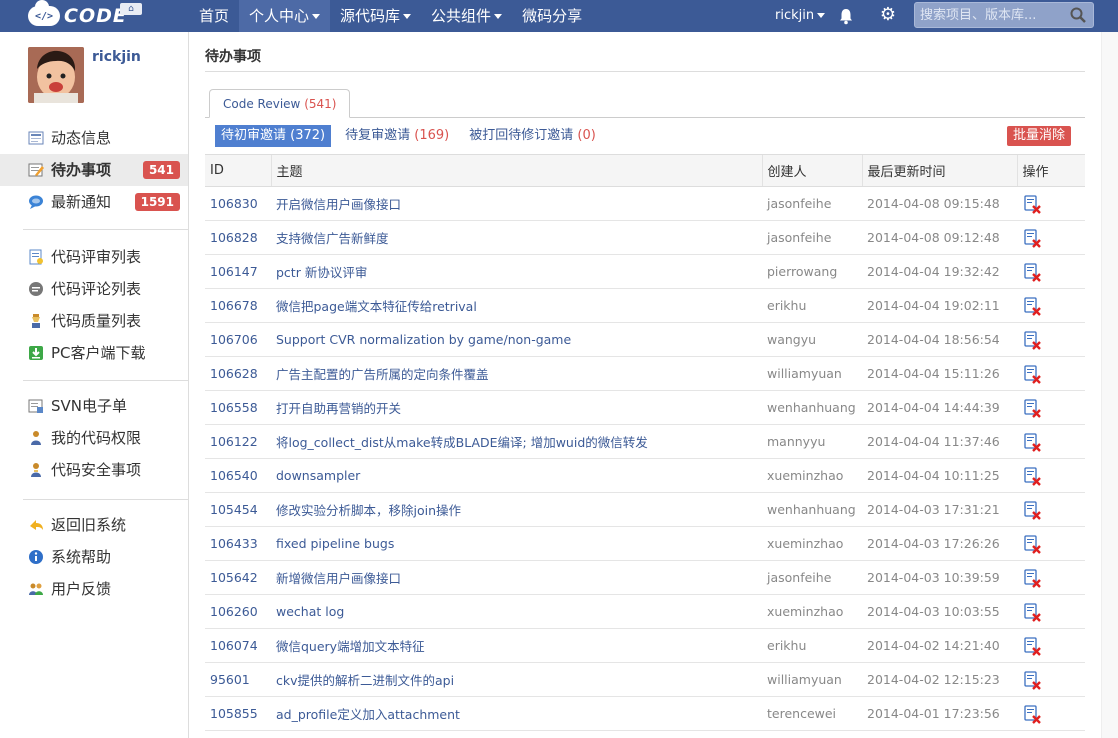 The height and width of the screenshot is (738, 1118). What do you see at coordinates (273, 136) in the screenshot?
I see `filter-0: 待初审邀请 (372)` at bounding box center [273, 136].